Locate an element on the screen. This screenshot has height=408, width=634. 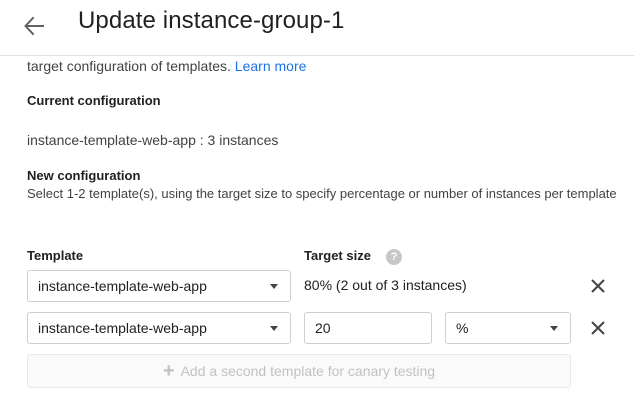
target-size-column-label: Target size is located at coordinates (337, 255).